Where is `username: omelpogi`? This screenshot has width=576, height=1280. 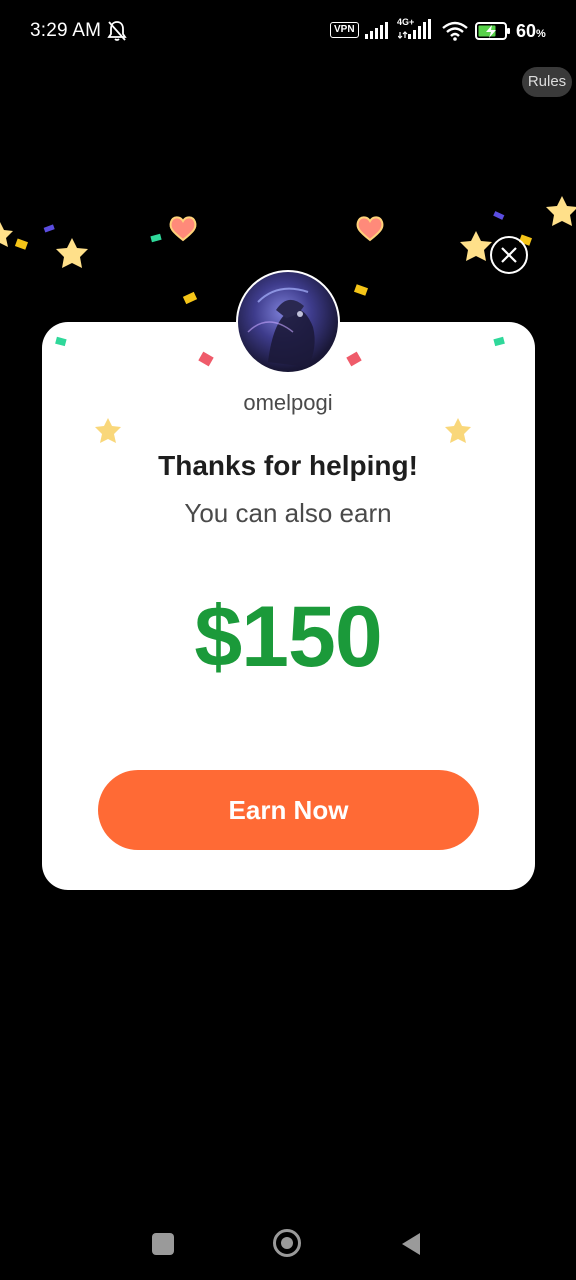
username: omelpogi is located at coordinates (288, 402).